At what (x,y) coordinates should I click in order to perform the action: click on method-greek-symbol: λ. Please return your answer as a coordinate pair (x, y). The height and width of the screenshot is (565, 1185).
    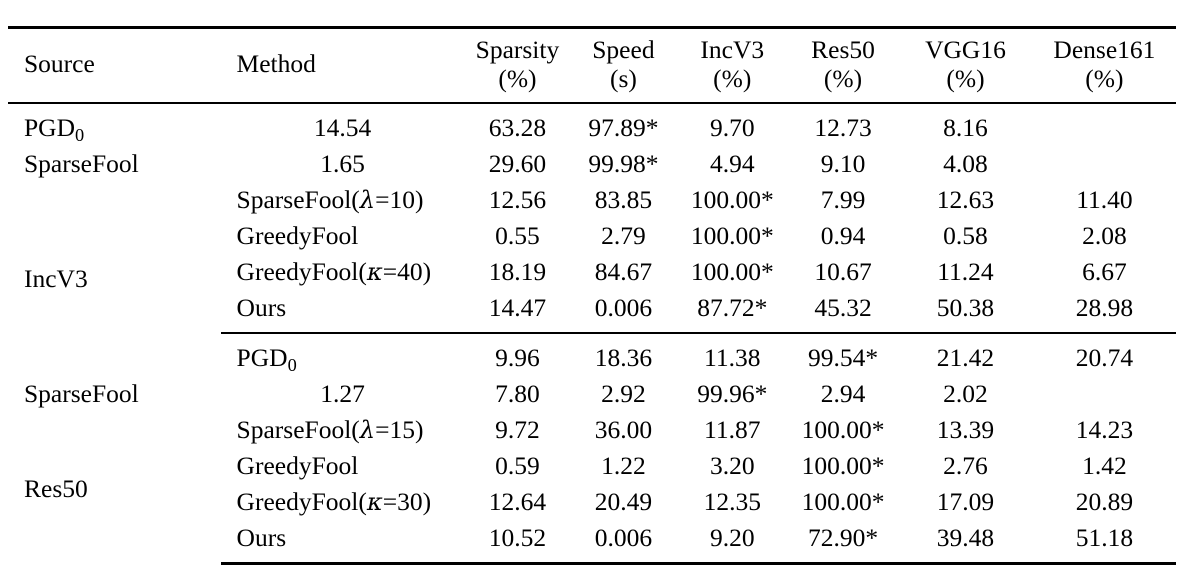
    Looking at the image, I should click on (367, 199).